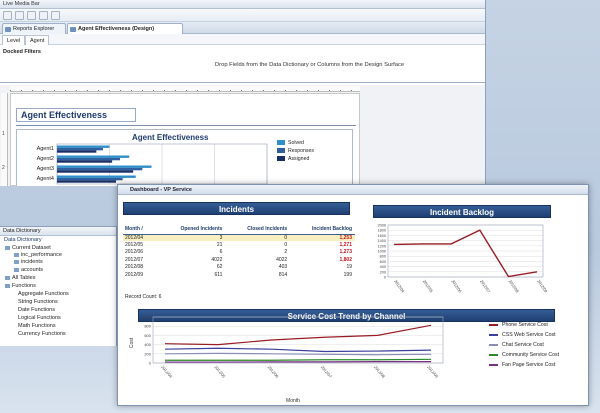 The height and width of the screenshot is (413, 600). What do you see at coordinates (282, 259) in the screenshot?
I see `cell-closed: 4022` at bounding box center [282, 259].